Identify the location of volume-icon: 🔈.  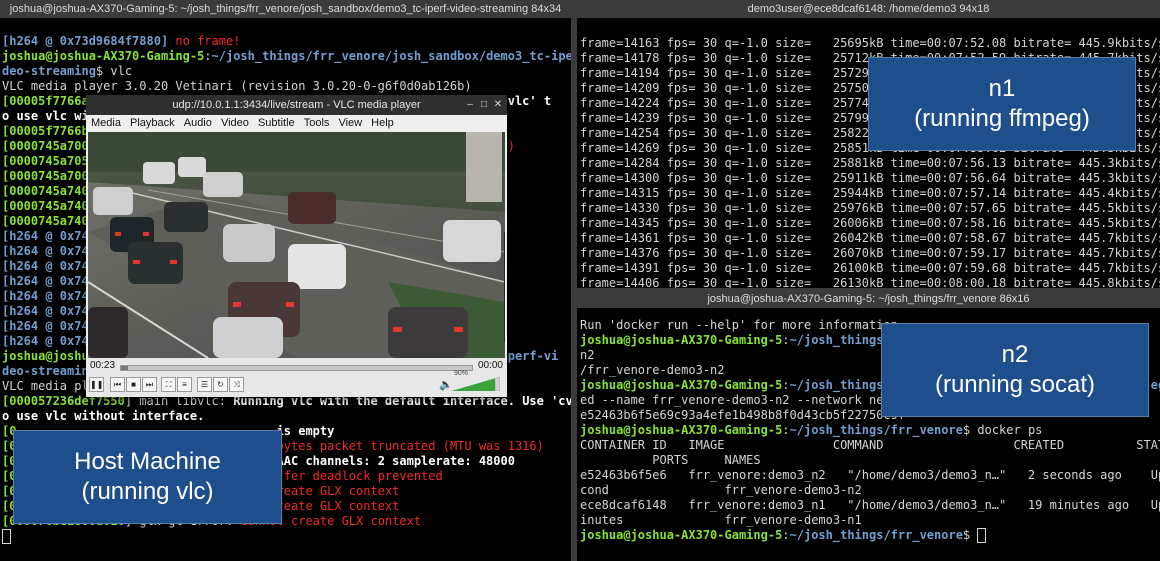
(446, 384).